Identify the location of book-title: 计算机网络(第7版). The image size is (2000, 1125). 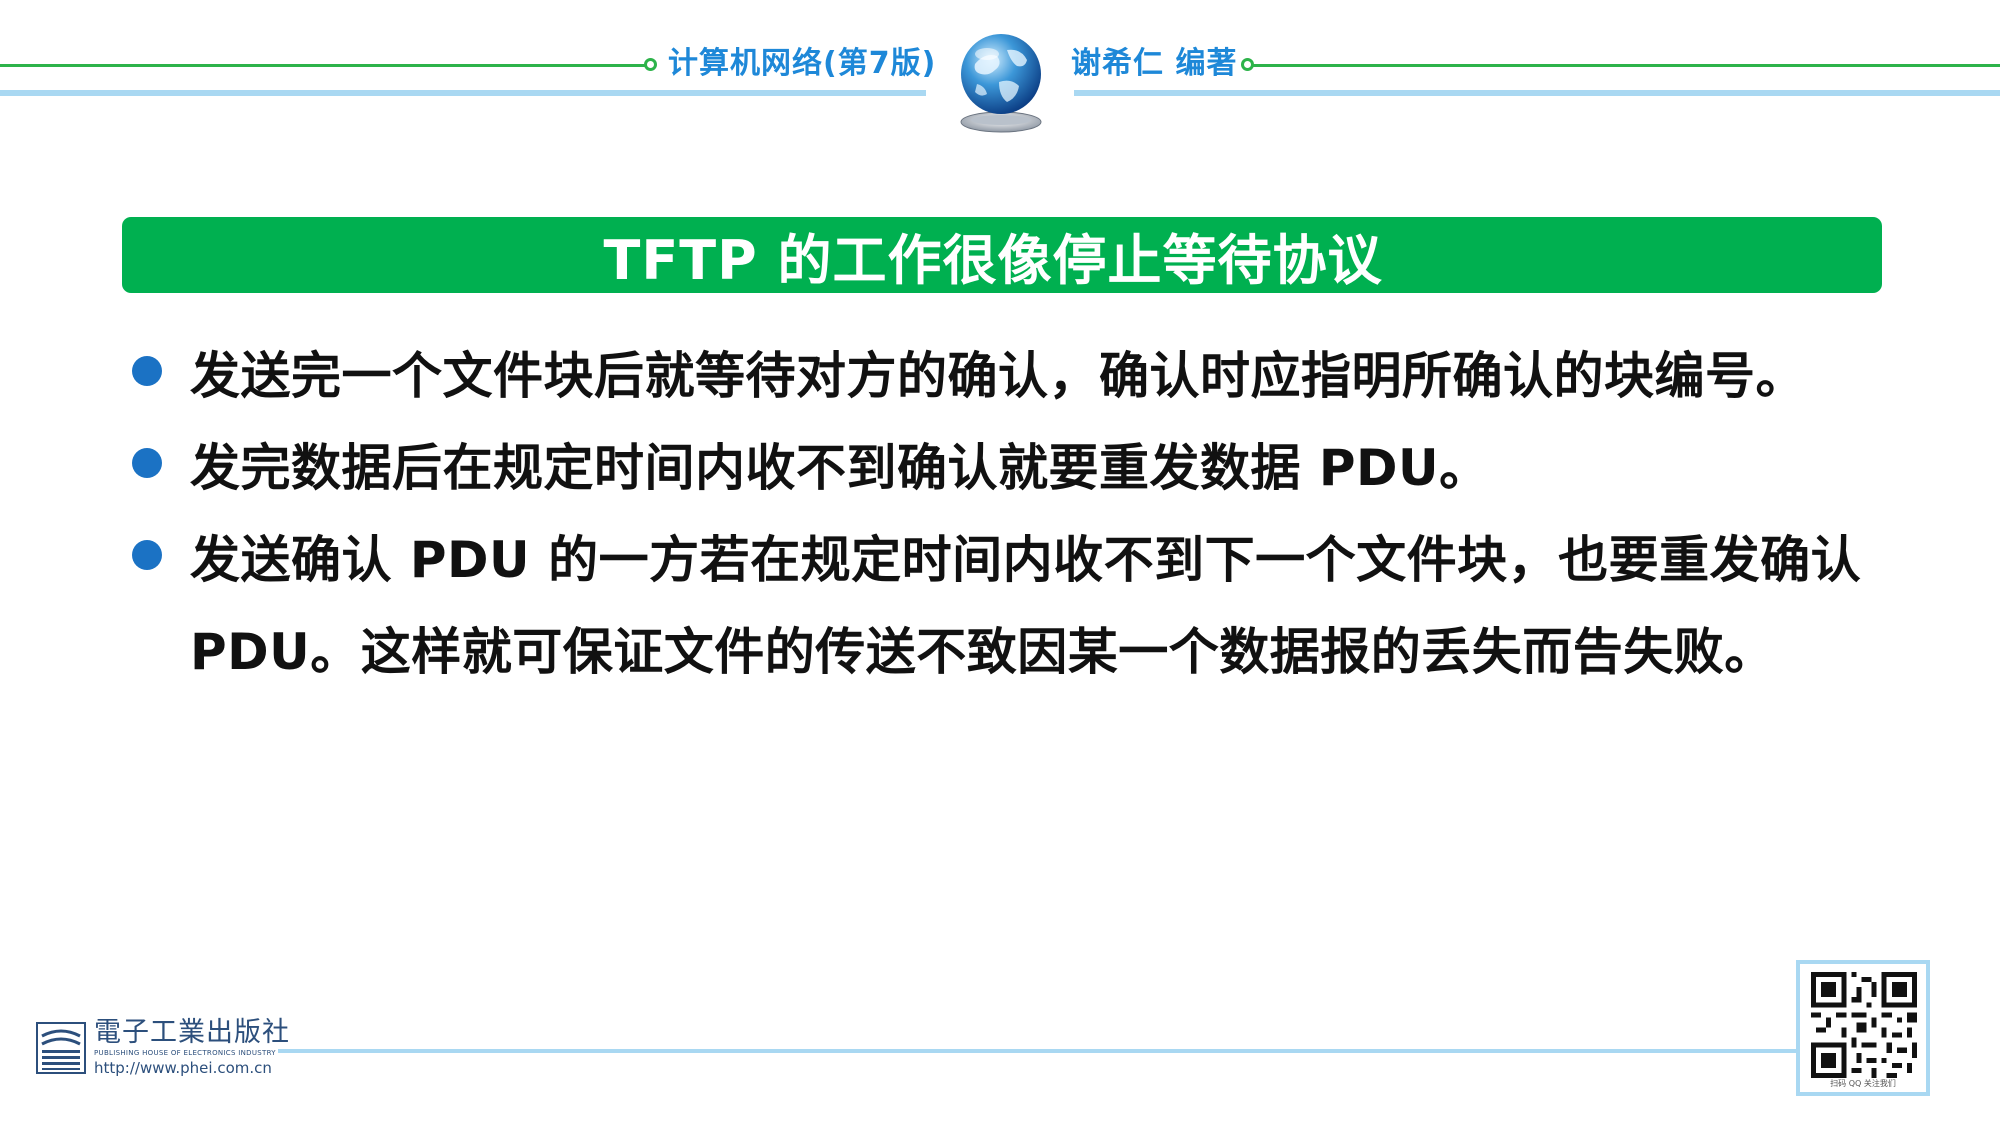
(802, 63).